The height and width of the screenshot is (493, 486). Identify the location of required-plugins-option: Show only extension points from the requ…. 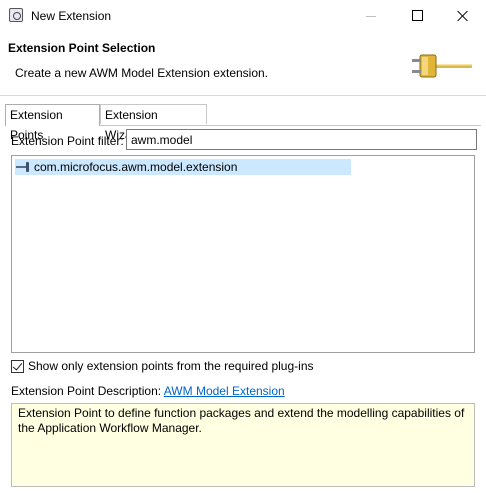
(162, 366).